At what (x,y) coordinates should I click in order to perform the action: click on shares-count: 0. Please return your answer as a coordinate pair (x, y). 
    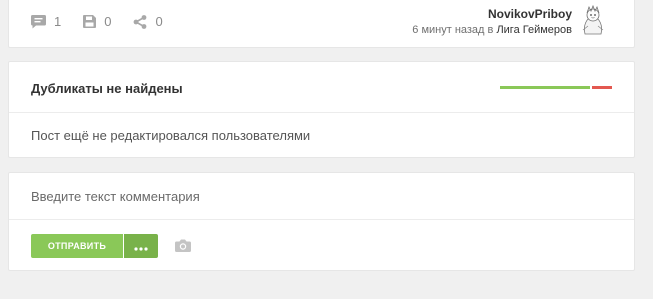
    Looking at the image, I should click on (159, 21).